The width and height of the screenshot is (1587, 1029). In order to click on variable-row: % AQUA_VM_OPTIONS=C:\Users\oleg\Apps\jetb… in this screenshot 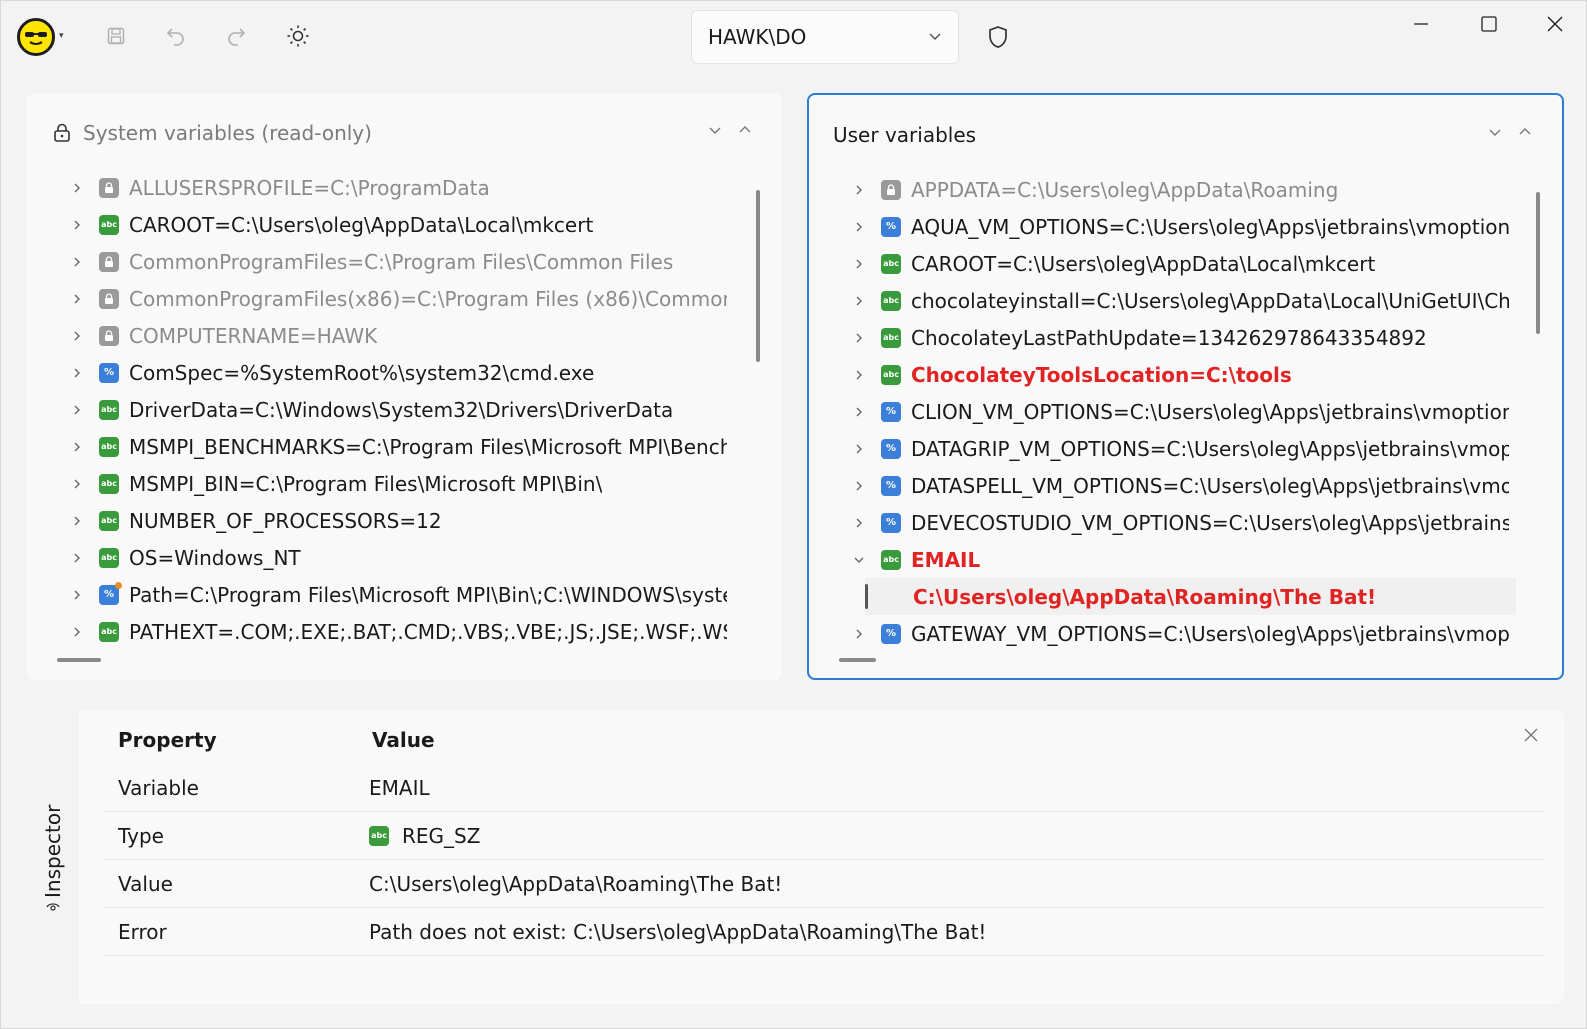, I will do `click(1185, 226)`.